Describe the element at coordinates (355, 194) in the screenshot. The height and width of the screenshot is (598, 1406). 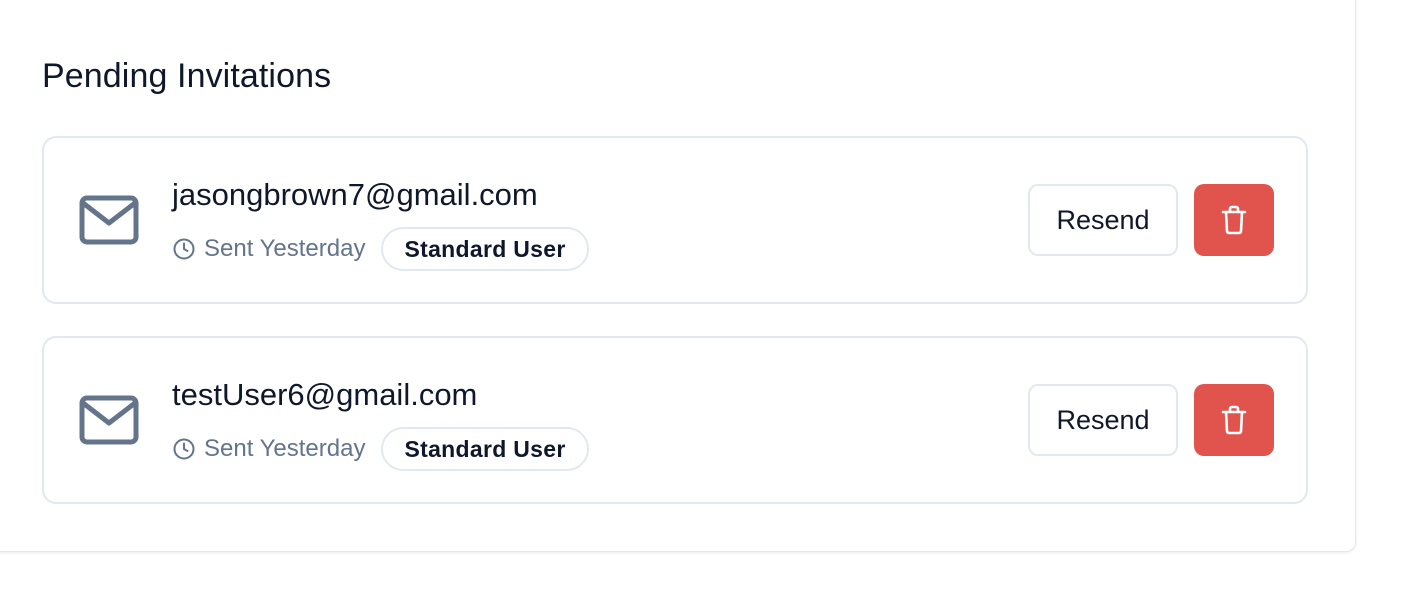
I see `invitation-email: jasongbrown7@gmail.com` at that location.